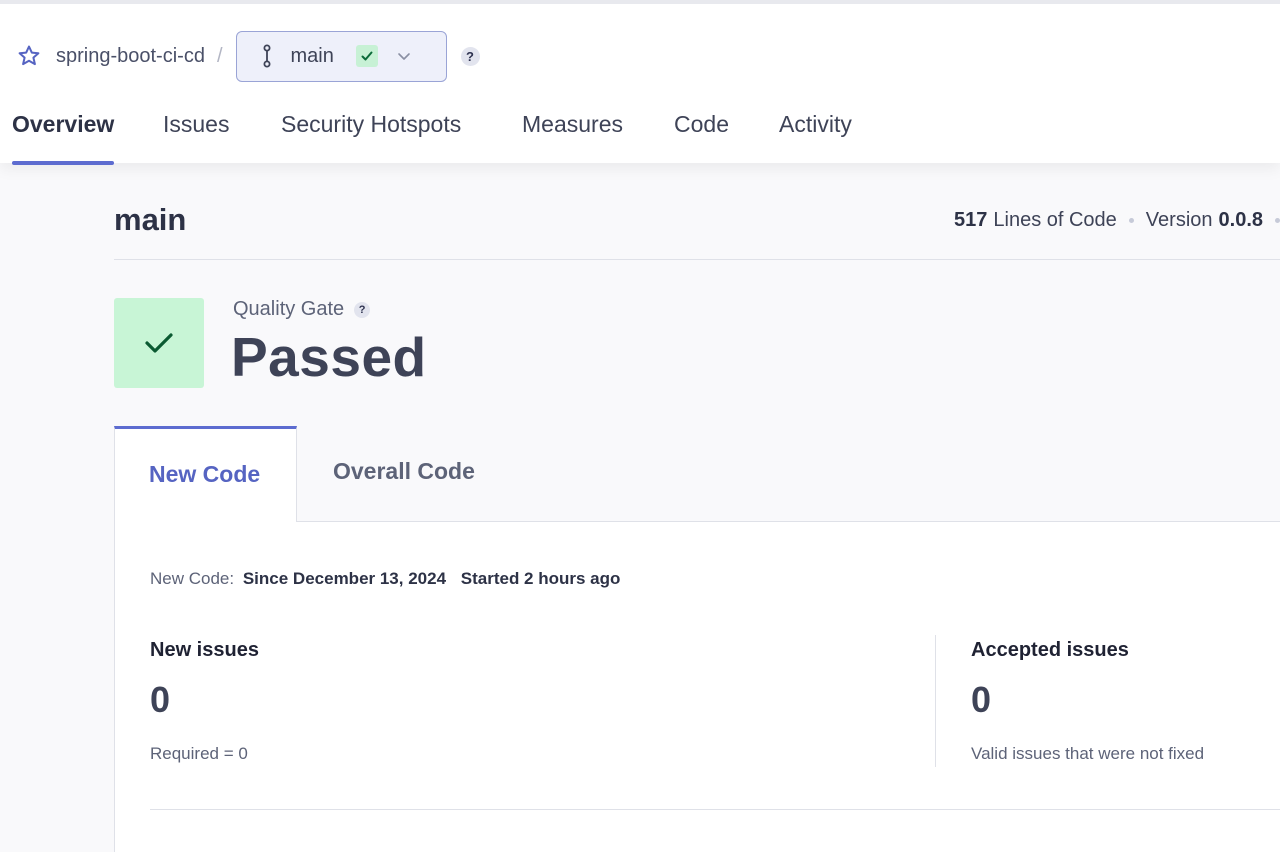 The width and height of the screenshot is (1280, 852). I want to click on new-code-since: Since December 13, 2024, so click(344, 578).